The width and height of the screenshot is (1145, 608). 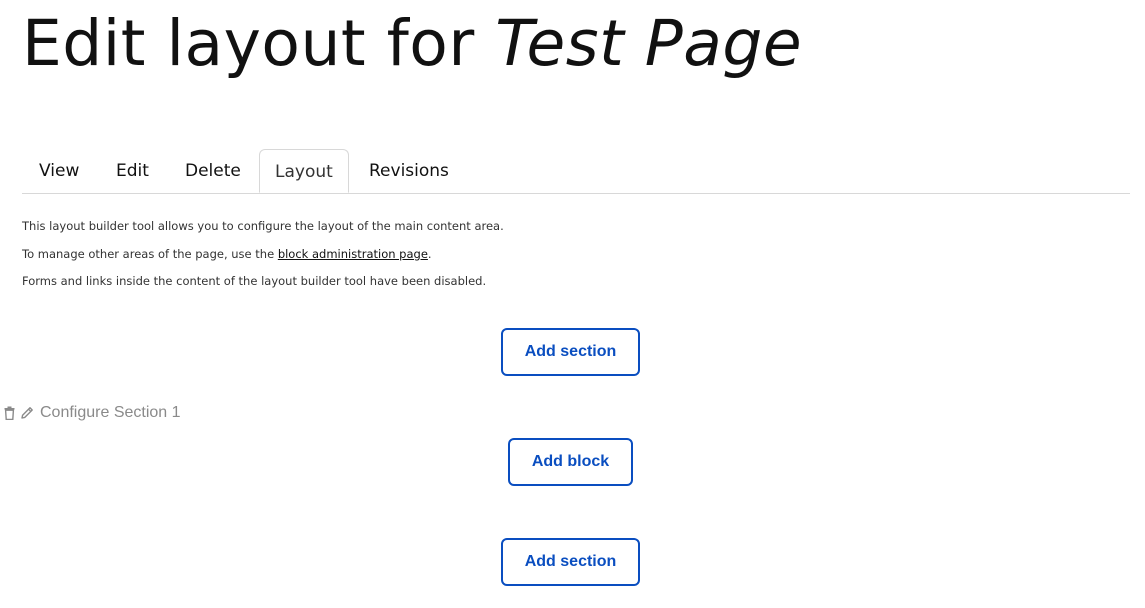 I want to click on page-title: Edit layout for Test Page, so click(x=412, y=44).